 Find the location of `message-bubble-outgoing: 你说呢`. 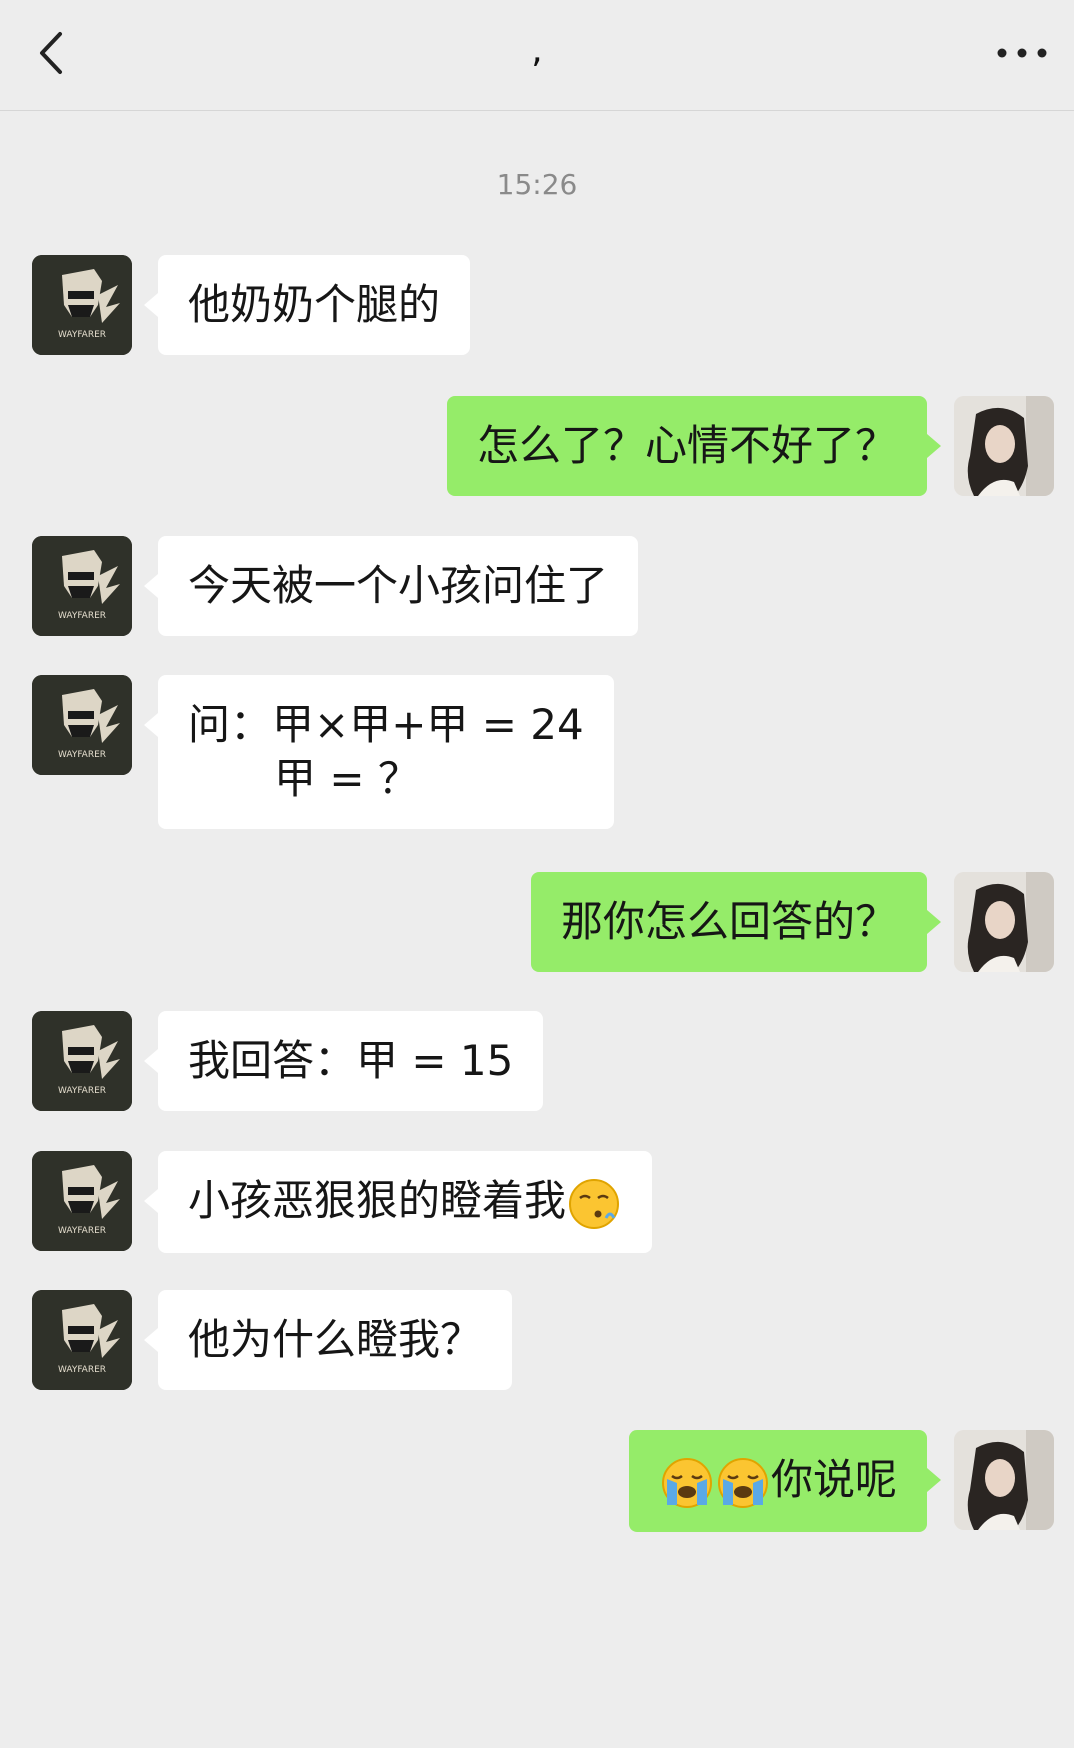

message-bubble-outgoing: 你说呢 is located at coordinates (785, 1481).